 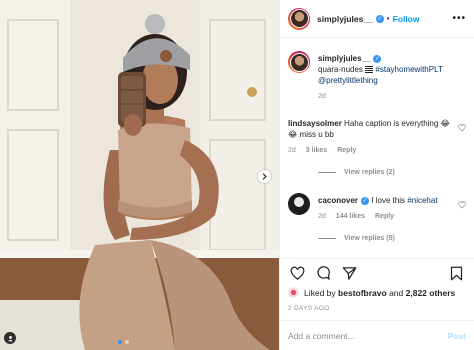 I want to click on caption-text: quara-nudes, so click(x=340, y=69).